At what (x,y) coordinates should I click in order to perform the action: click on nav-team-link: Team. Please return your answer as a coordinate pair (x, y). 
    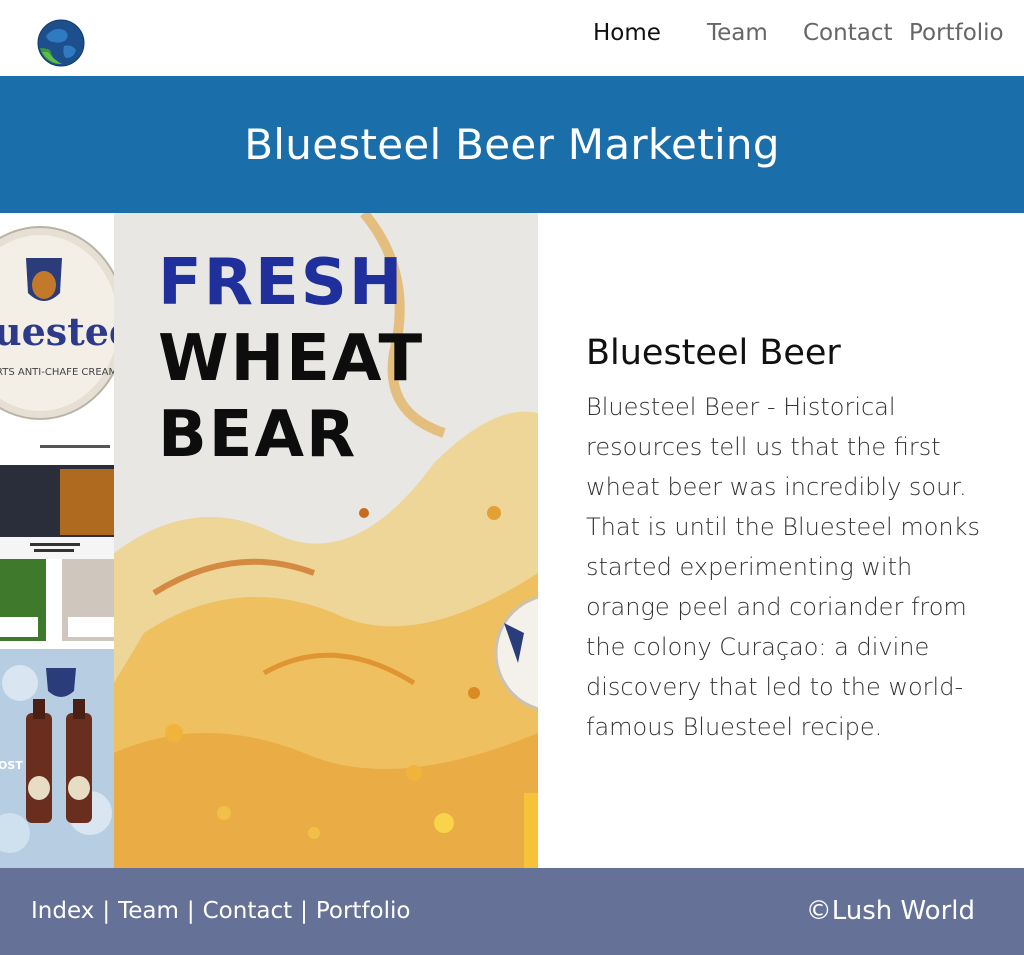
    Looking at the image, I should click on (737, 33).